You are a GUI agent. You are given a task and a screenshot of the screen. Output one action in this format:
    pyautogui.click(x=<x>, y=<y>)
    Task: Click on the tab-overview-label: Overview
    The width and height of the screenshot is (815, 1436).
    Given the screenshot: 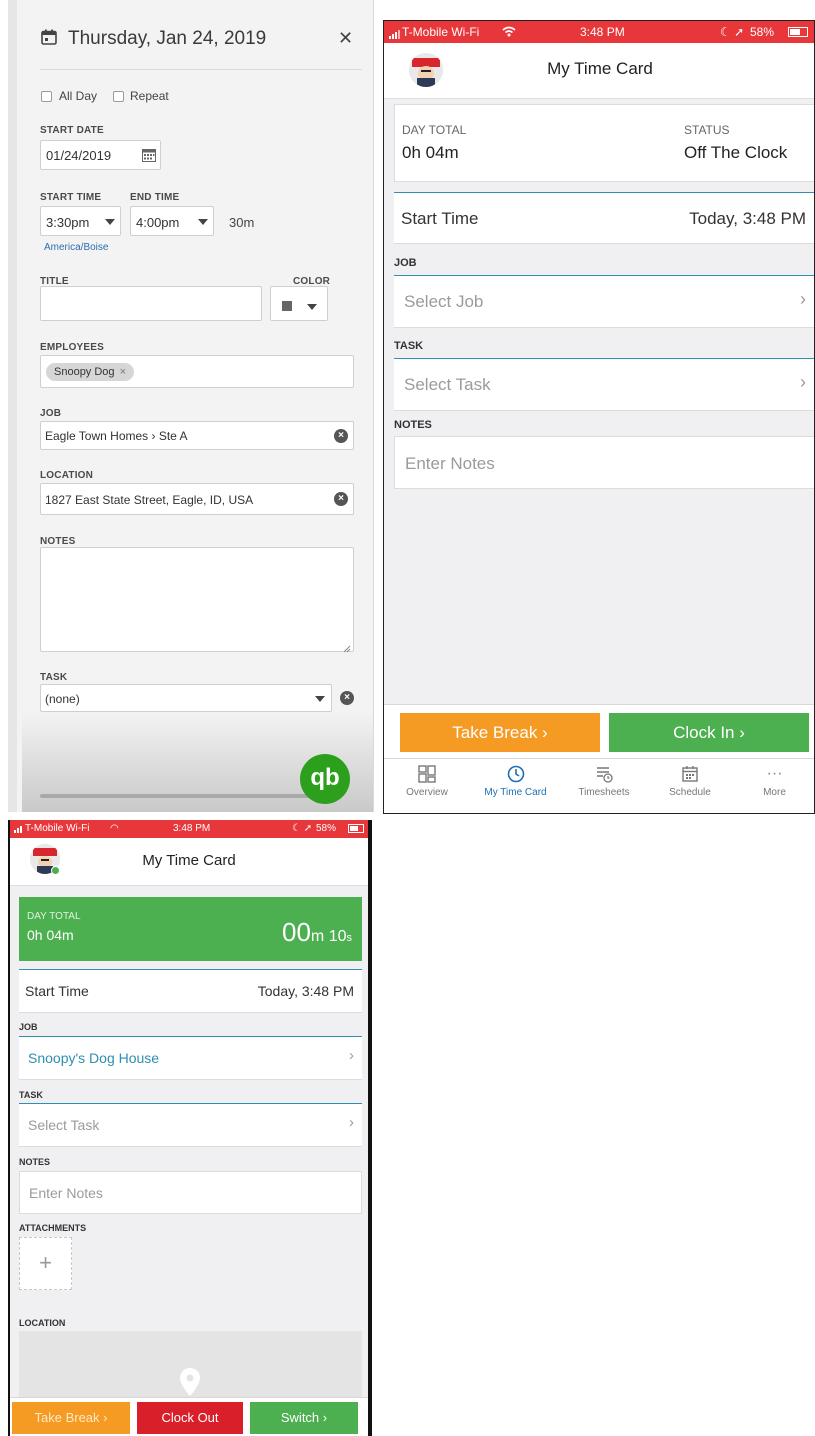 What is the action you would take?
    pyautogui.click(x=427, y=792)
    